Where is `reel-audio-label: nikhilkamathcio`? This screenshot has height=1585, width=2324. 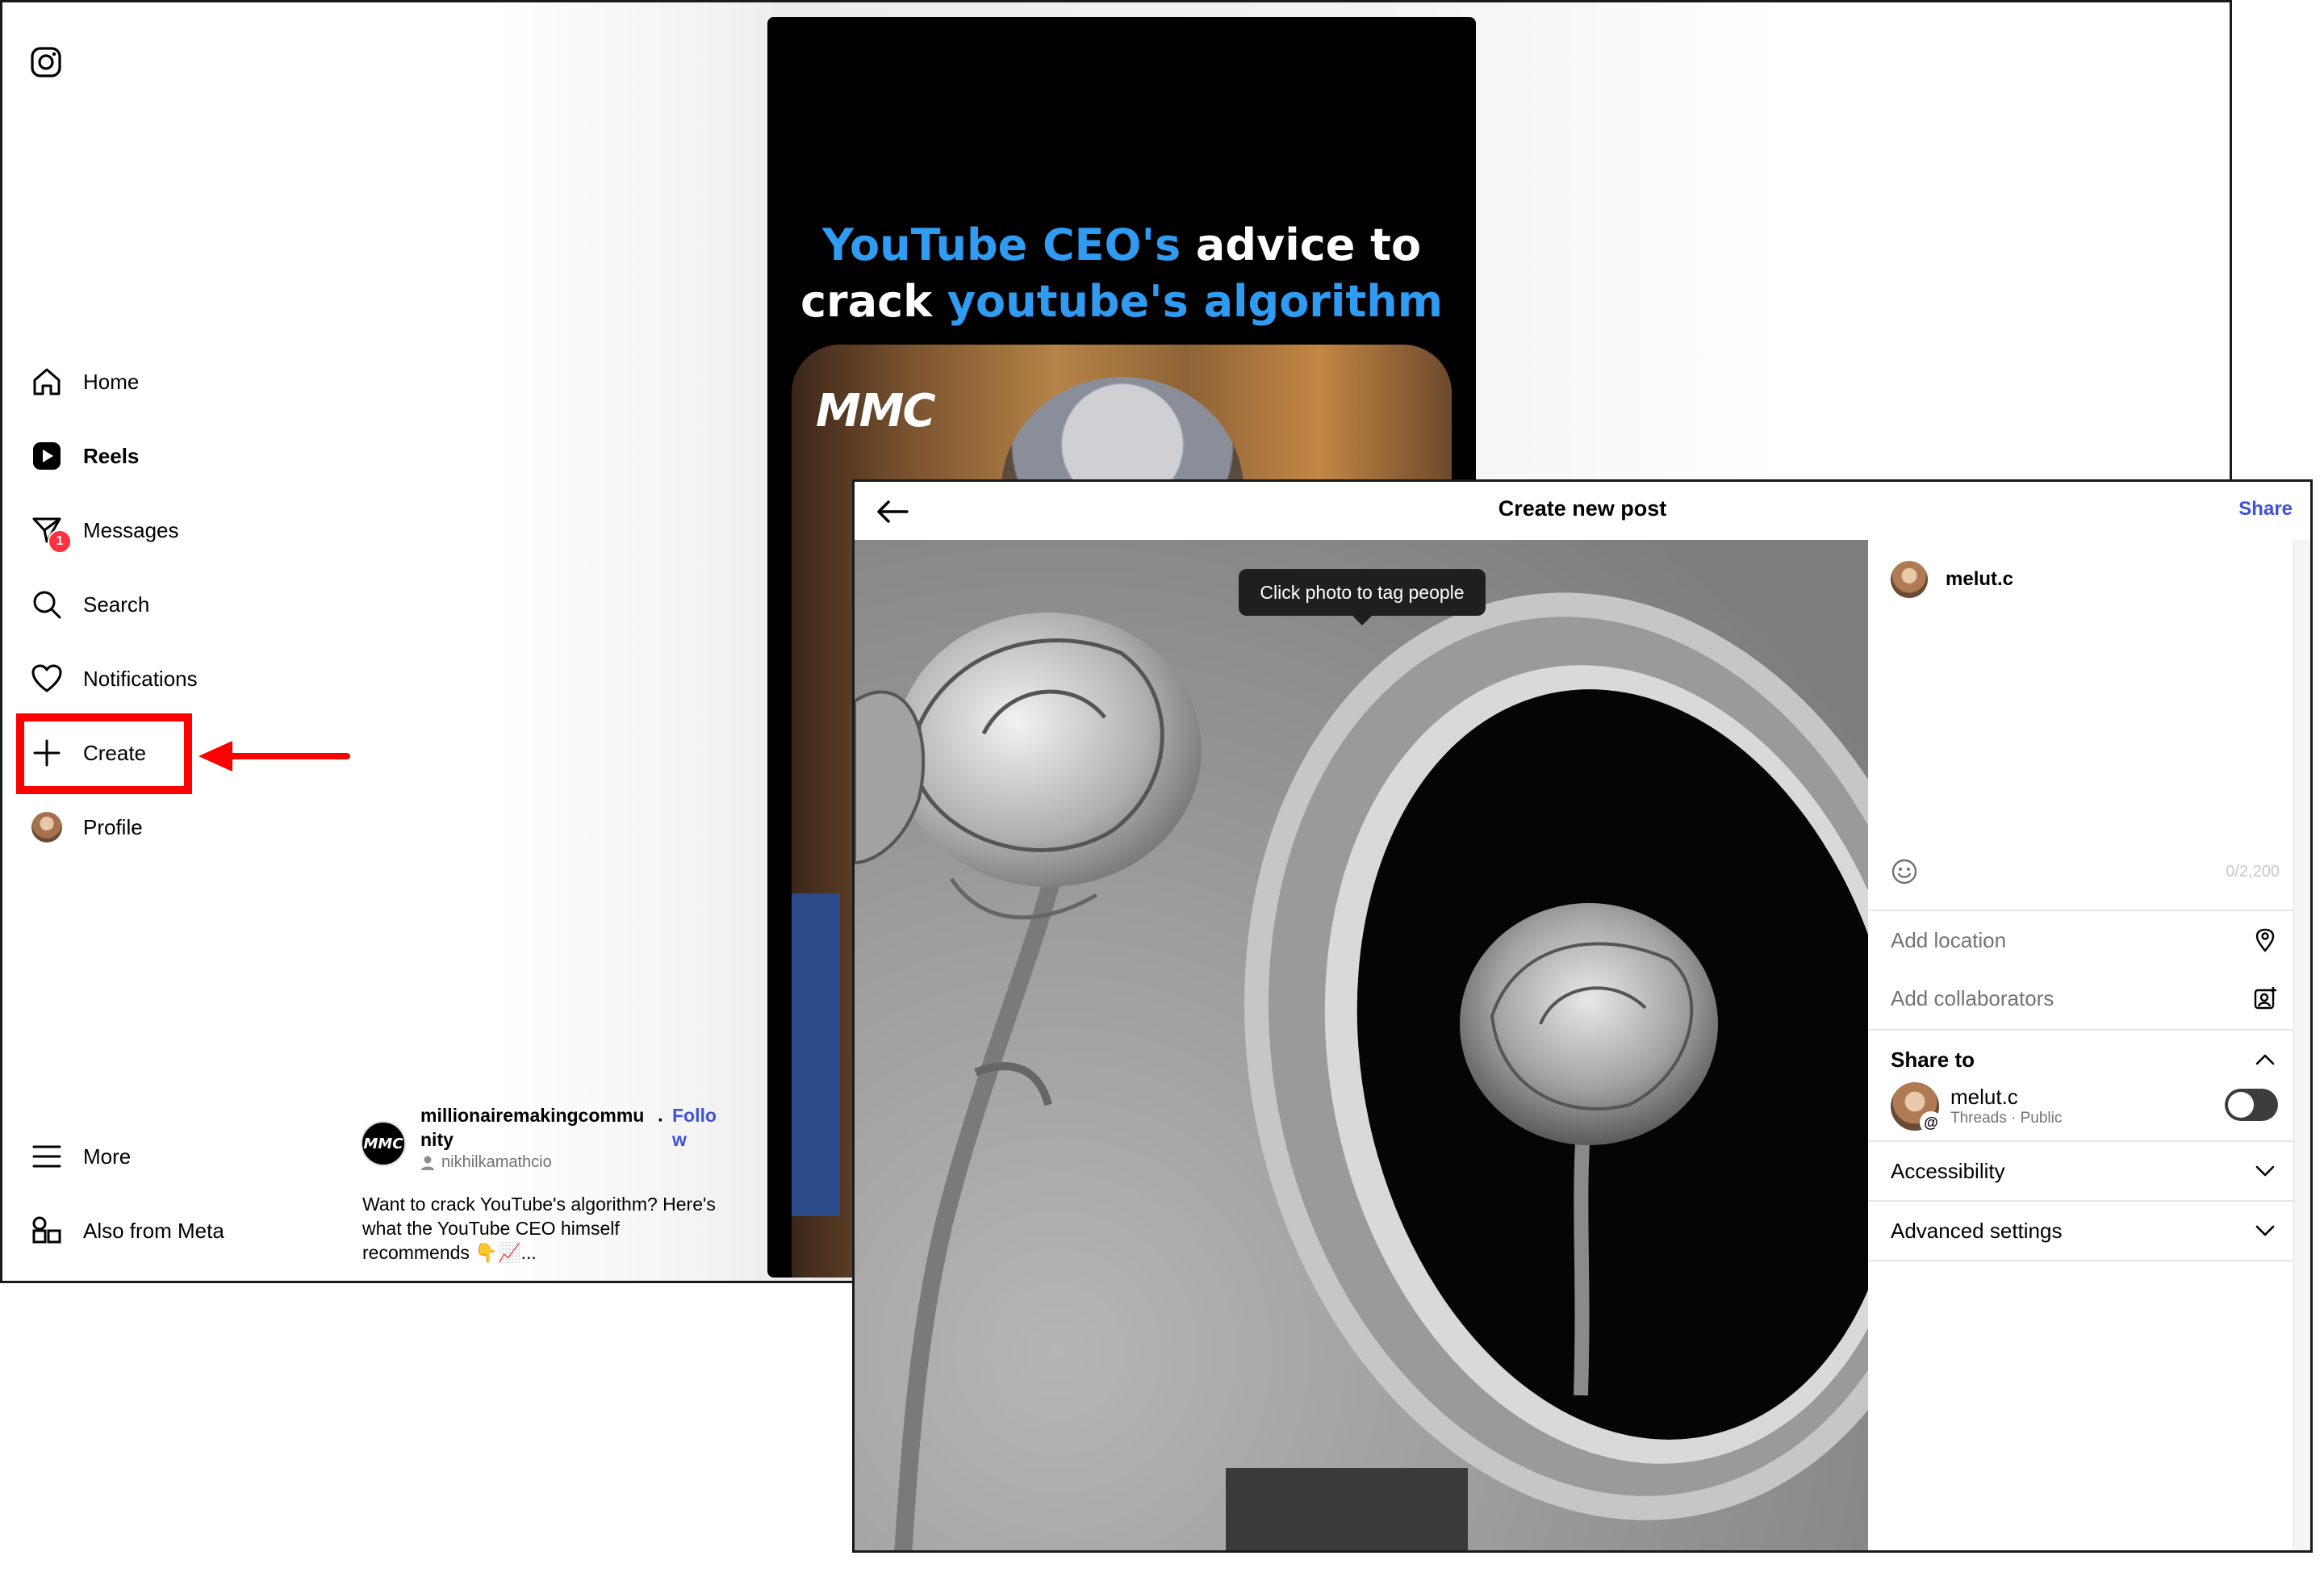 reel-audio-label: nikhilkamathcio is located at coordinates (497, 1162).